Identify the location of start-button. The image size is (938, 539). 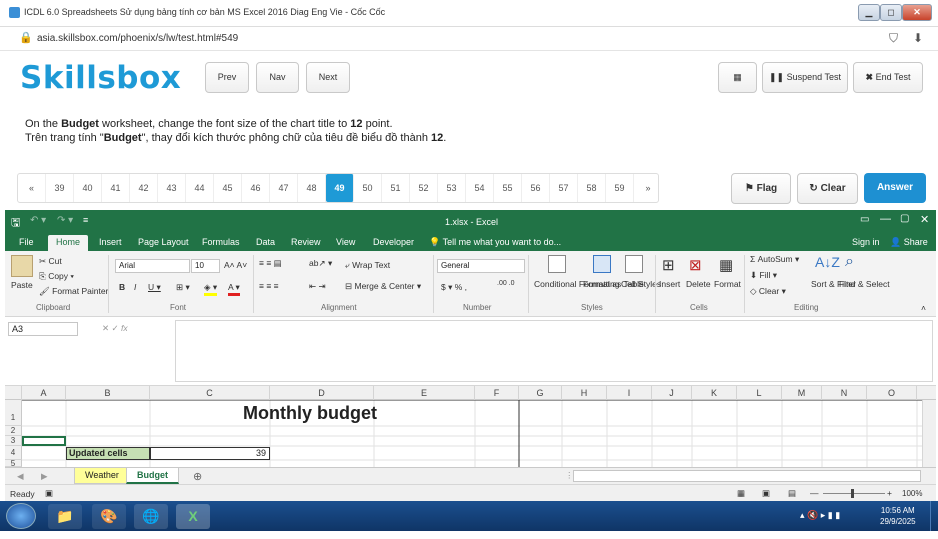
(21, 516).